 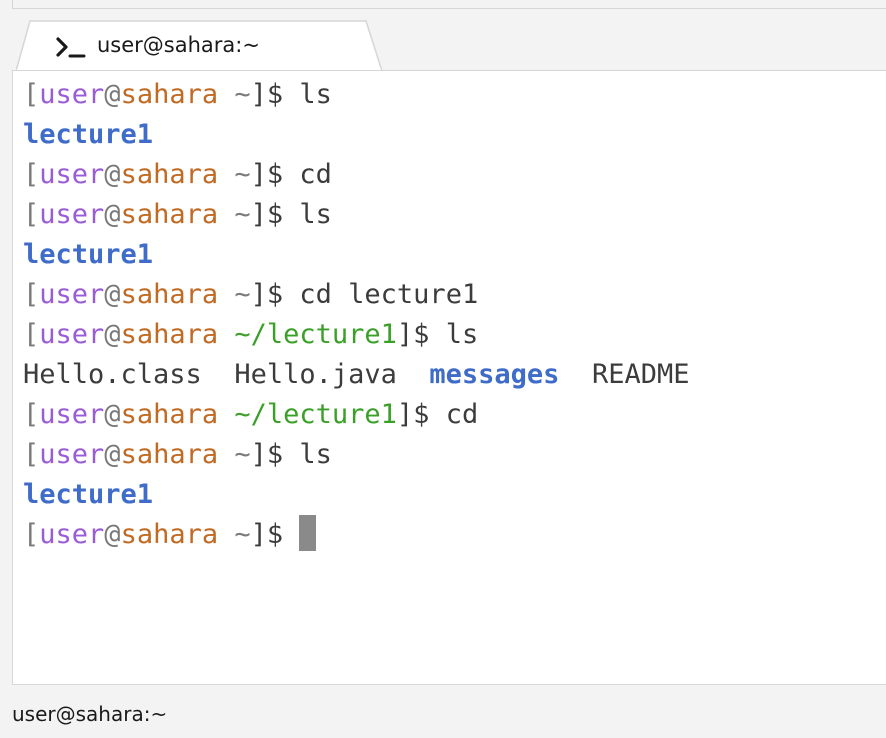 I want to click on tab-terminal: user@sahara:~, so click(x=200, y=45).